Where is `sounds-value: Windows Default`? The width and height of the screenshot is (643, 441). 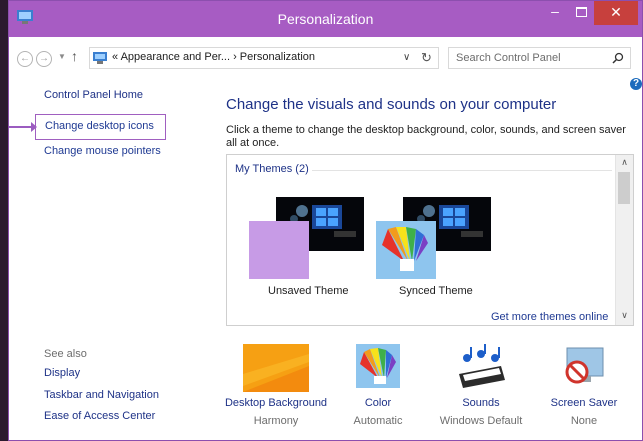
sounds-value: Windows Default is located at coordinates (481, 421).